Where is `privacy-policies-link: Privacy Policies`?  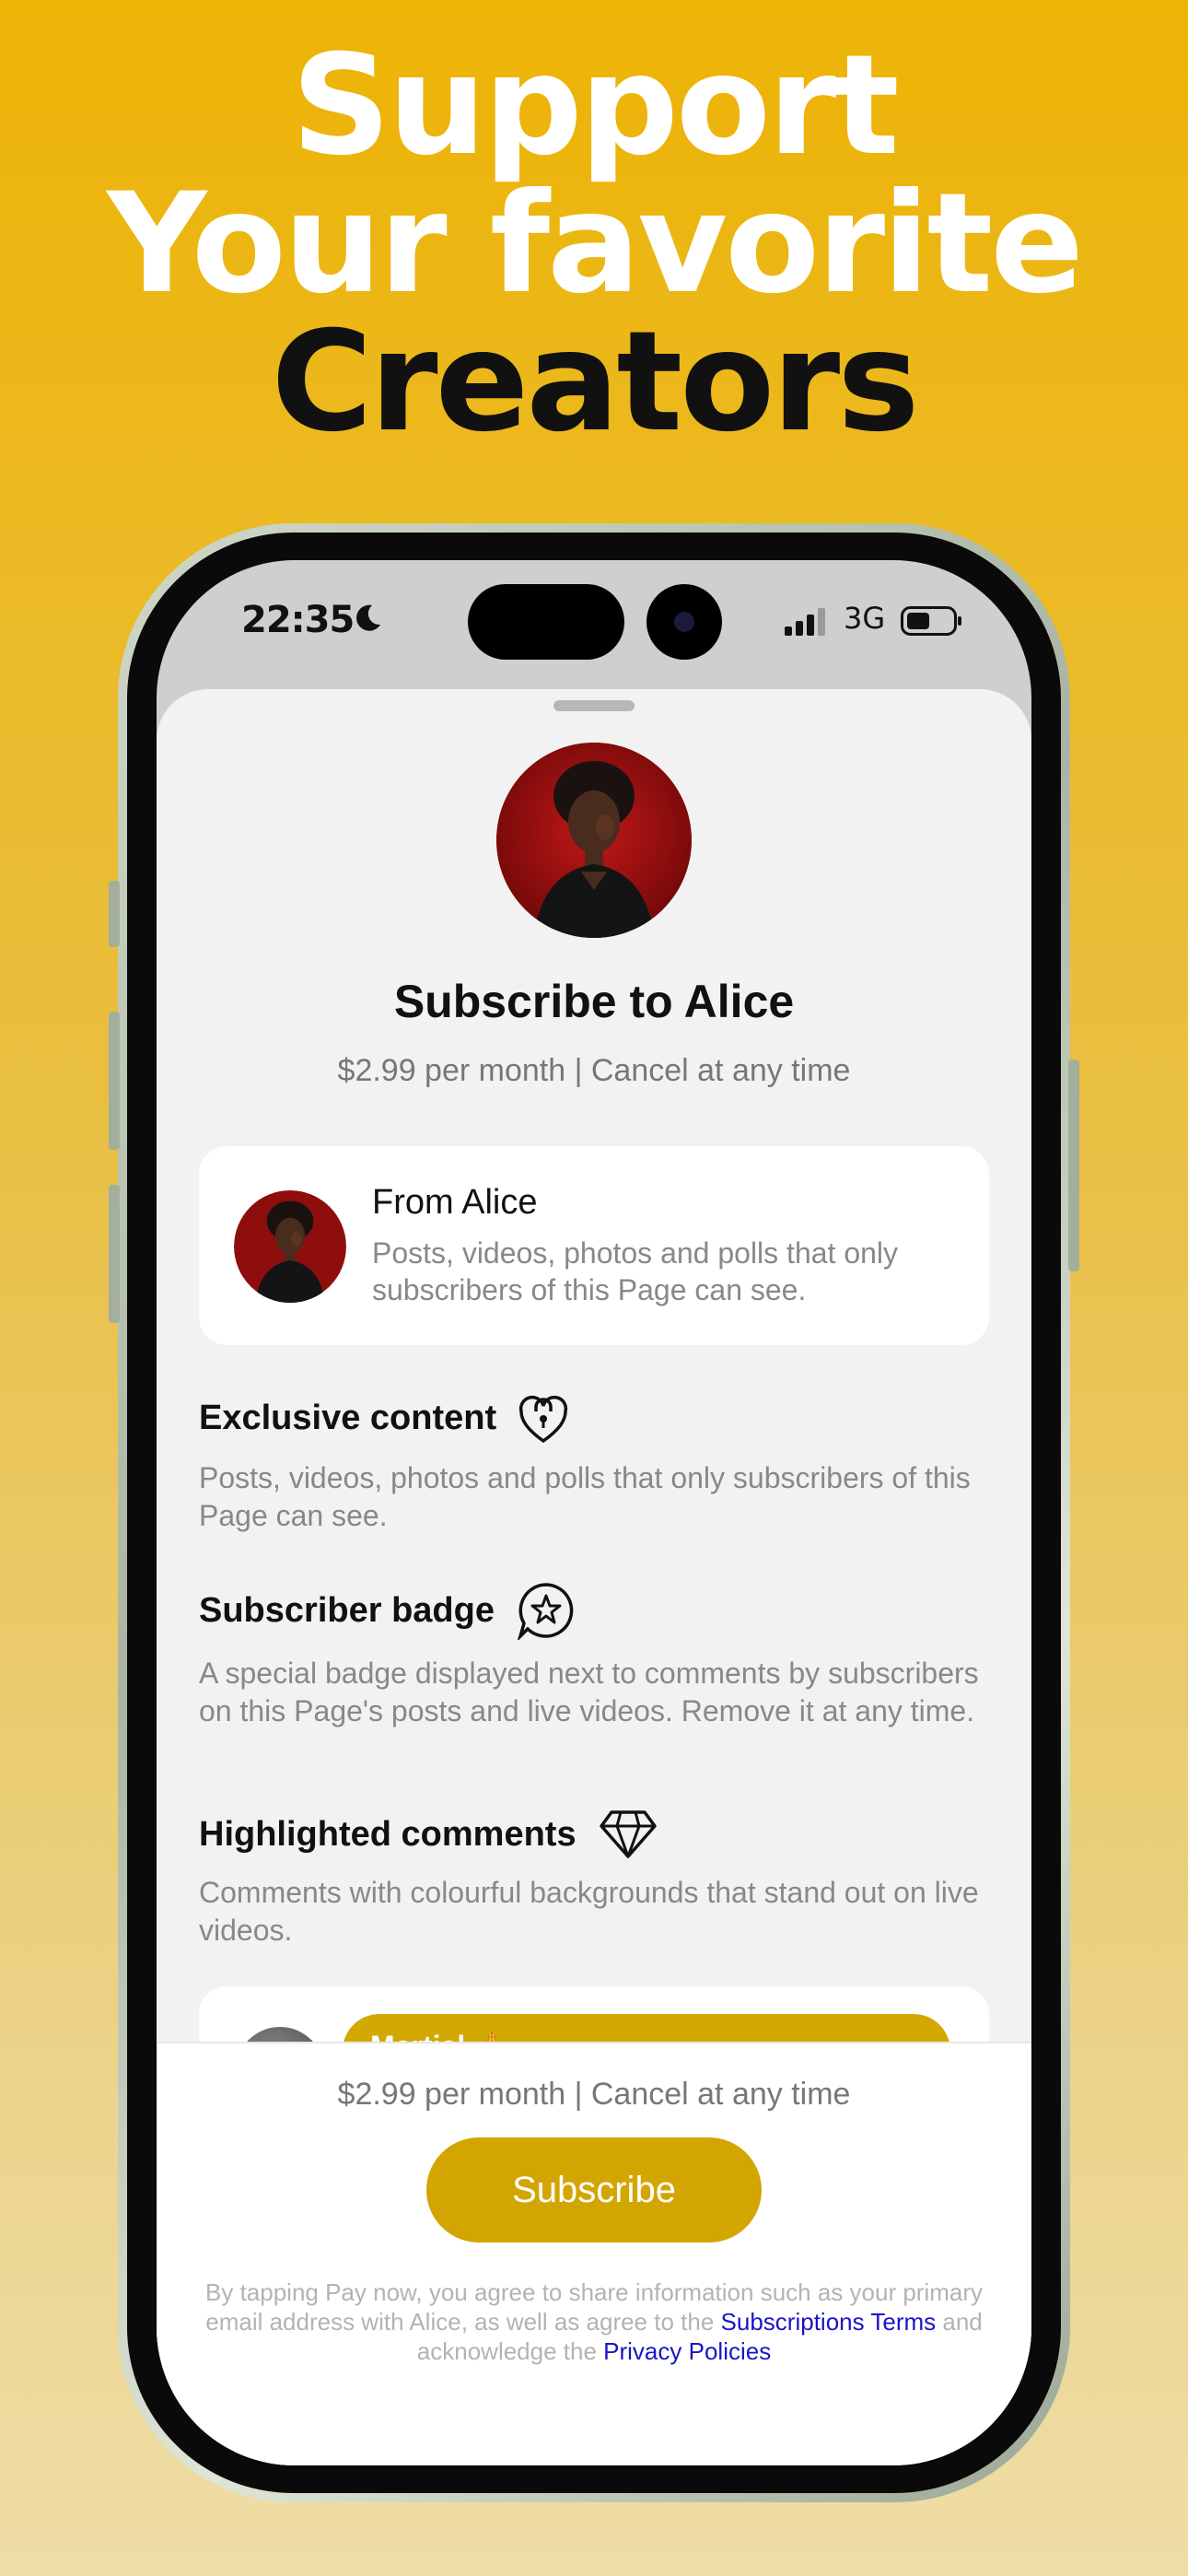 privacy-policies-link: Privacy Policies is located at coordinates (687, 2351).